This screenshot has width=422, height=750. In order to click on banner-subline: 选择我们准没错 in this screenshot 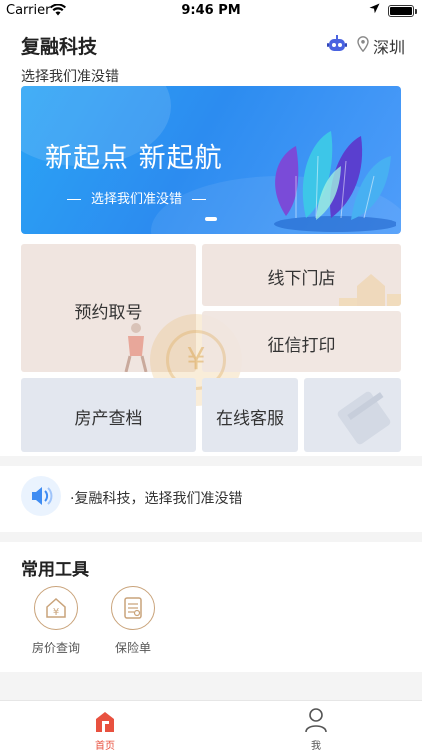, I will do `click(136, 197)`.